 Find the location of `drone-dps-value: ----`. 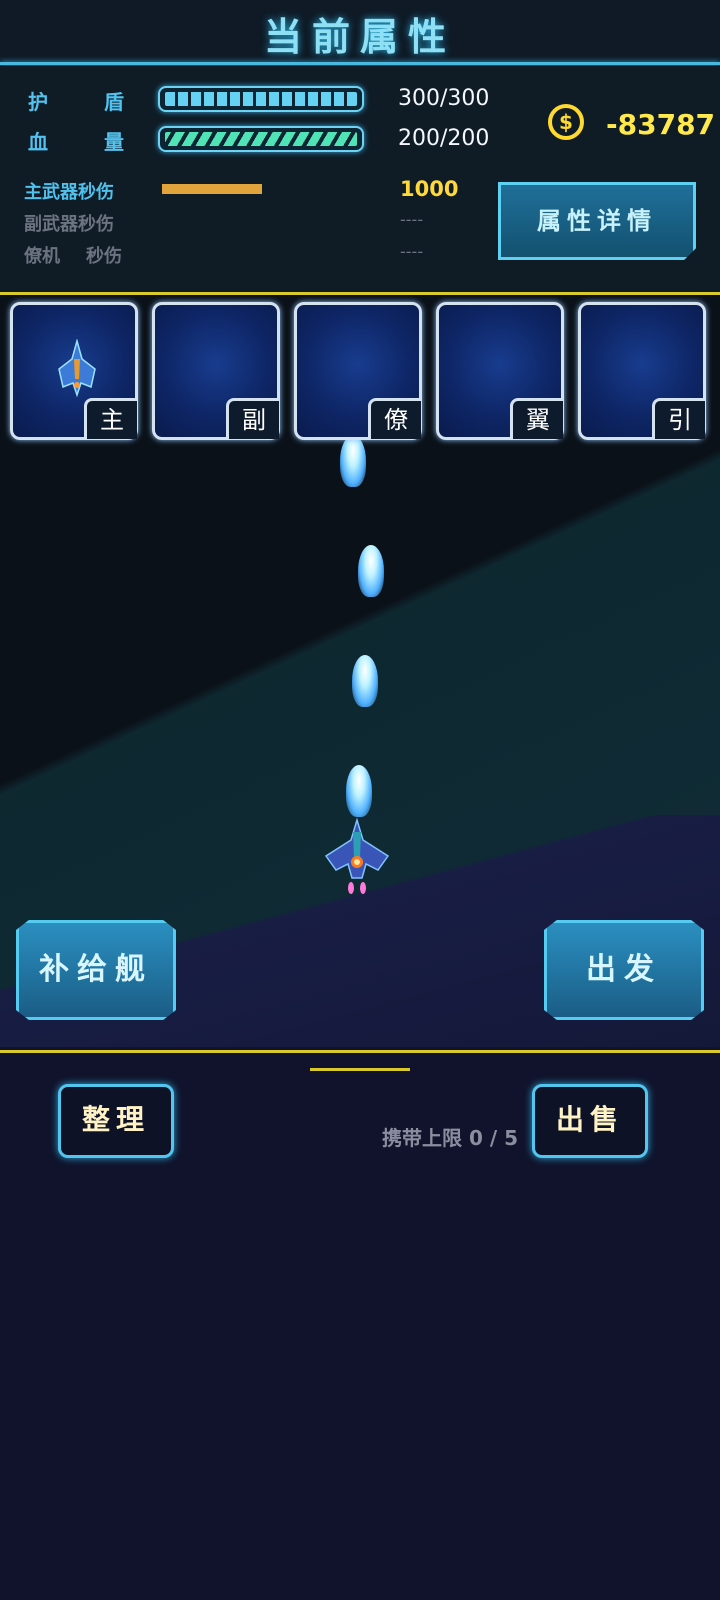

drone-dps-value: ---- is located at coordinates (412, 251).